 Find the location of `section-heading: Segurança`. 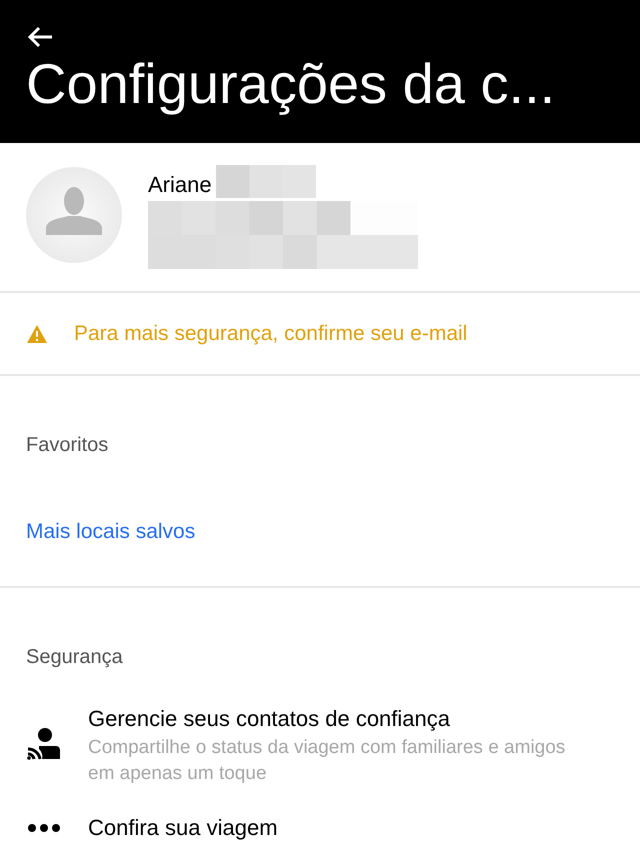

section-heading: Segurança is located at coordinates (75, 657).